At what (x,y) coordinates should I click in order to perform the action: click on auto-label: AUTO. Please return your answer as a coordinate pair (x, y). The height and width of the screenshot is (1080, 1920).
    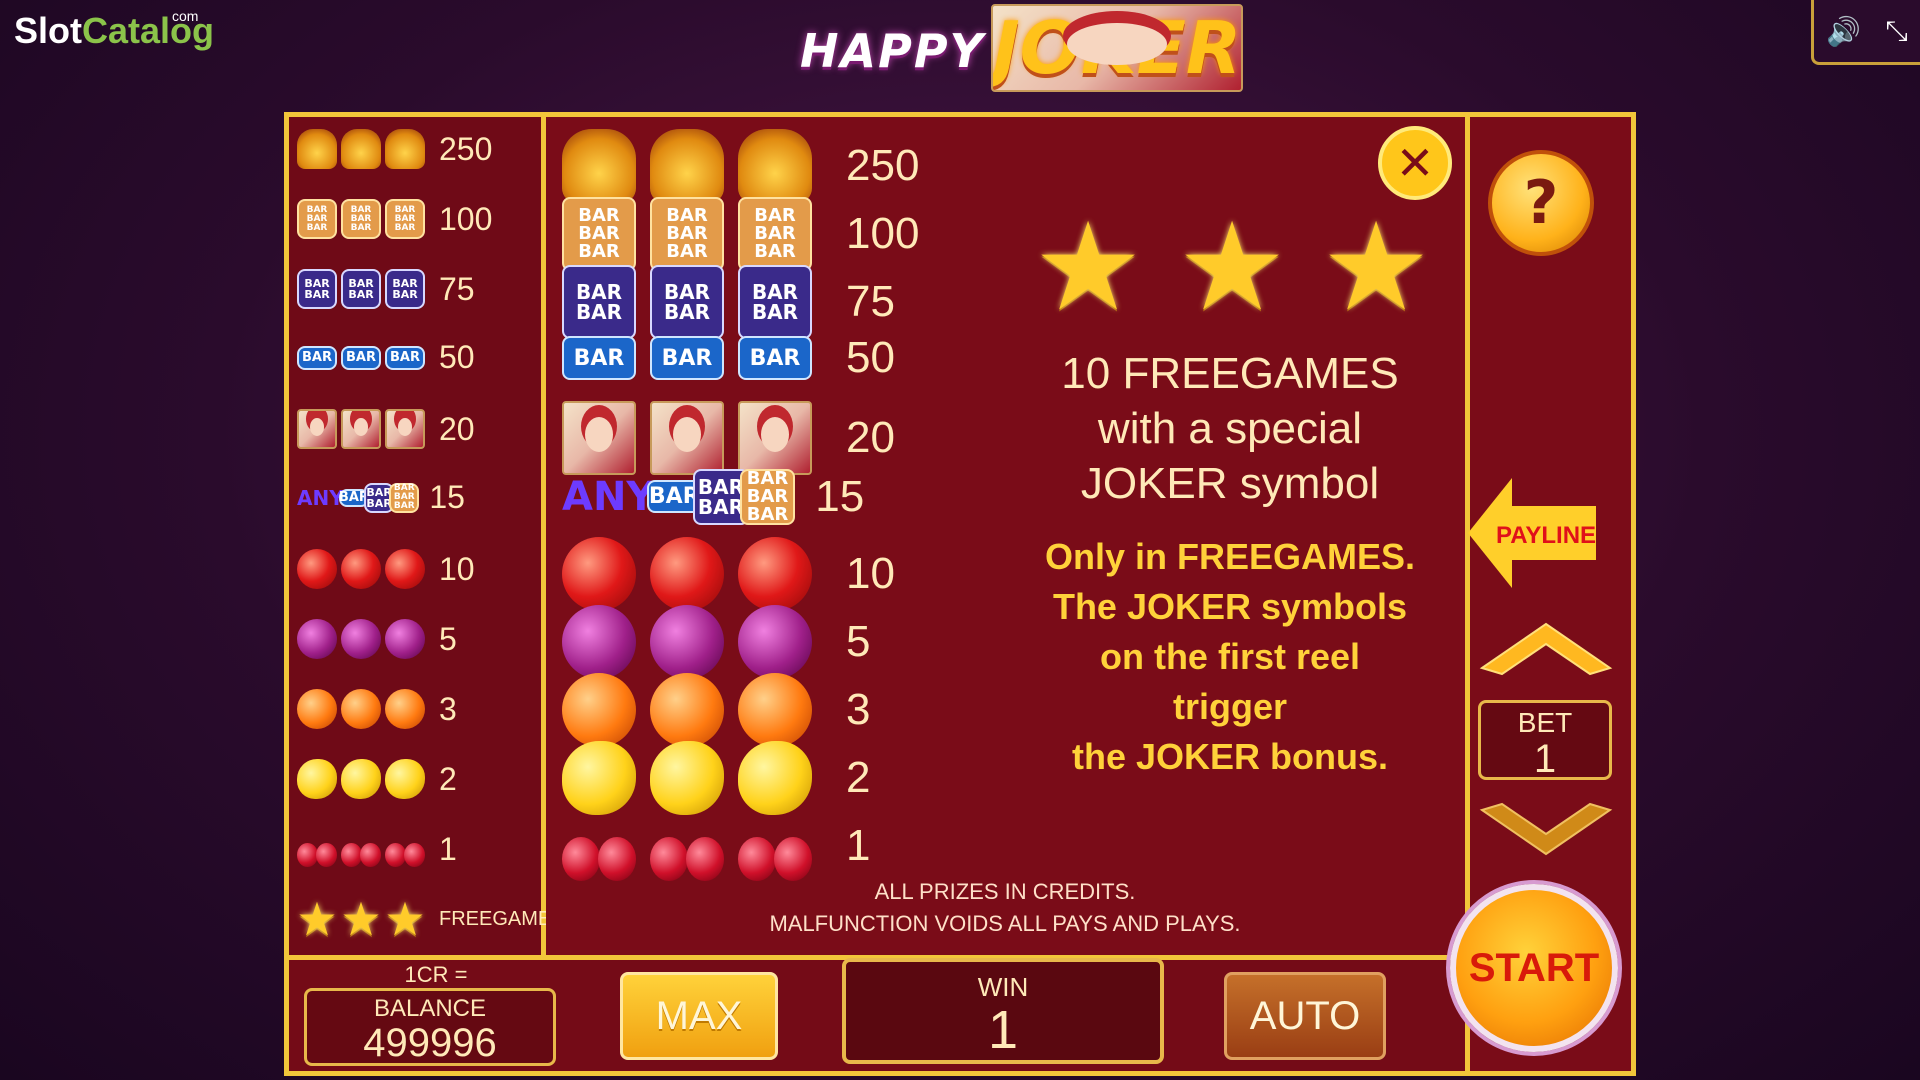
    Looking at the image, I should click on (1305, 1015).